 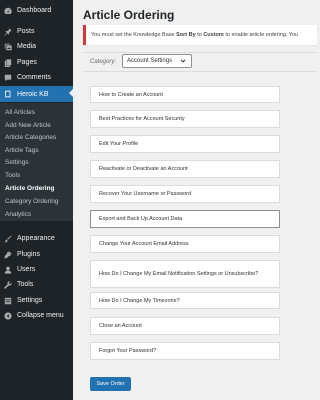 What do you see at coordinates (183, 61) in the screenshot?
I see `chevron-down-icon` at bounding box center [183, 61].